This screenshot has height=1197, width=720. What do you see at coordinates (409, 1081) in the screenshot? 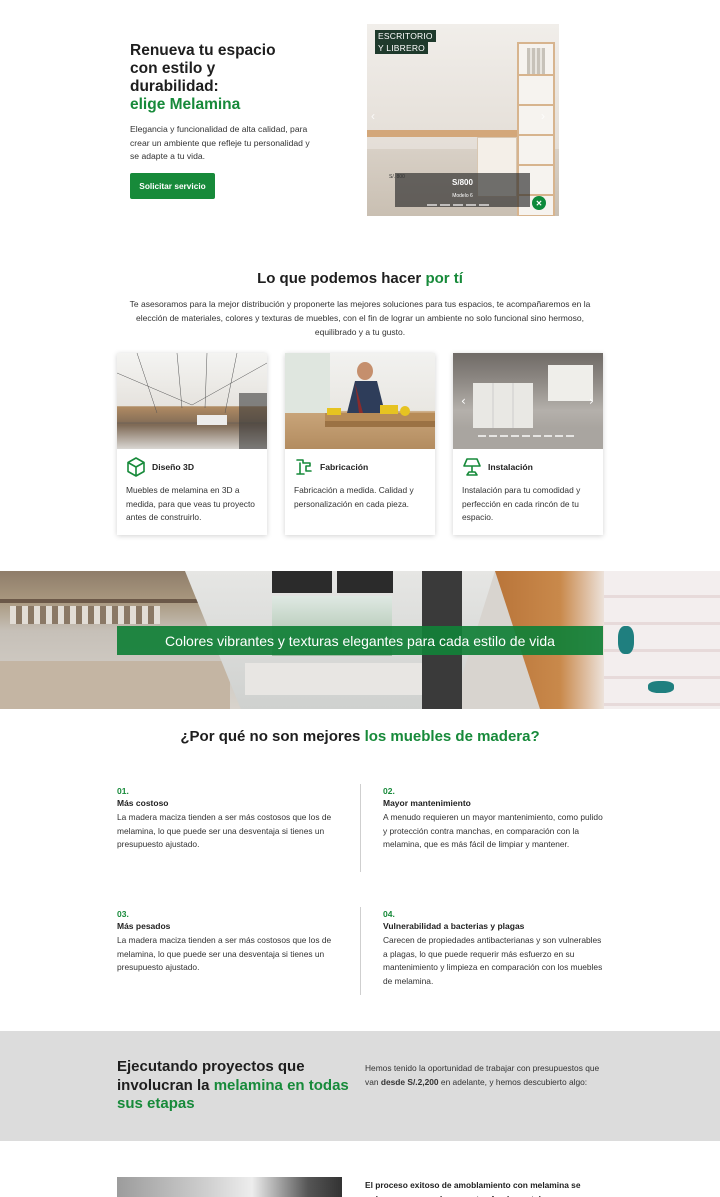
I see `projects-text-bold: desde S/.2,200` at bounding box center [409, 1081].